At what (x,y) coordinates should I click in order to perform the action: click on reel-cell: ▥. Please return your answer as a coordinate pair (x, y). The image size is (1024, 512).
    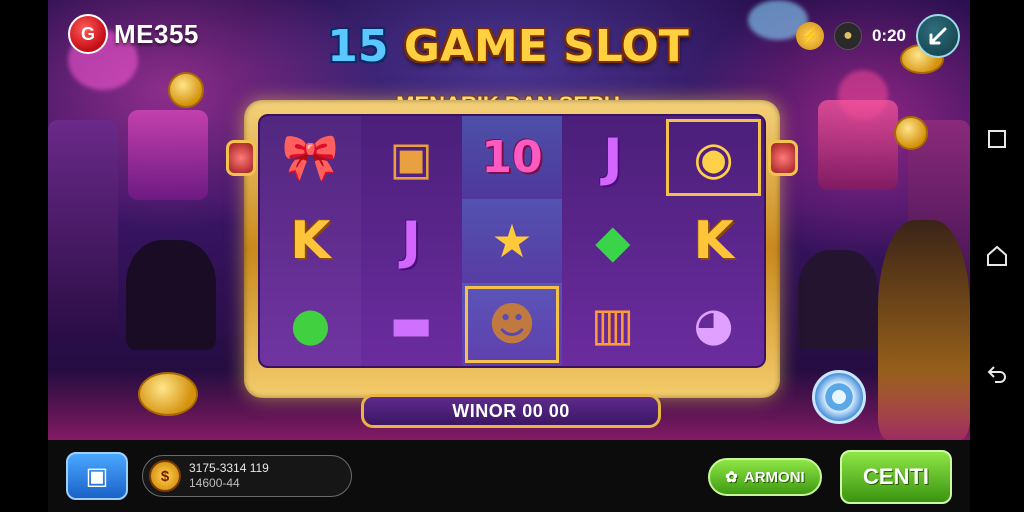
    Looking at the image, I should click on (612, 324).